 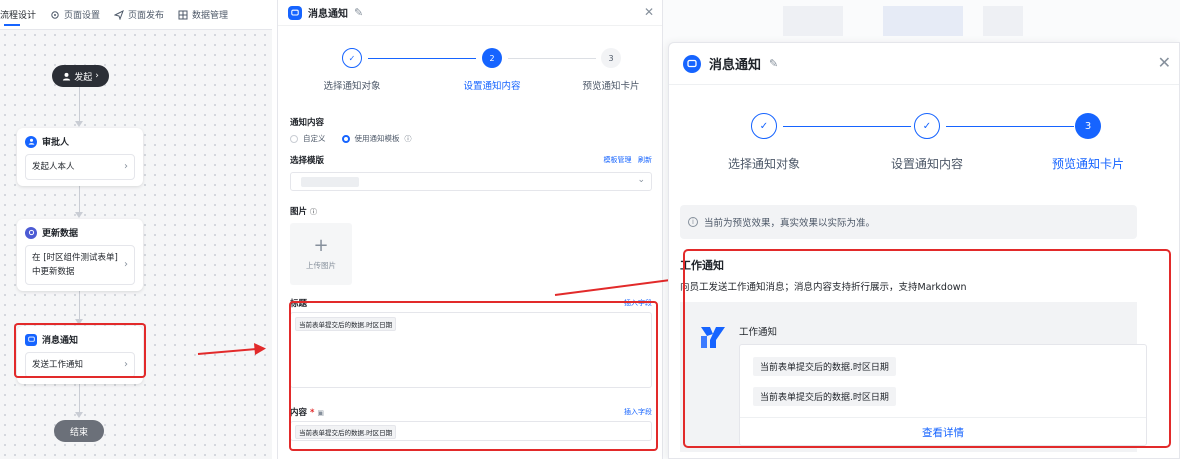 What do you see at coordinates (82, 16) in the screenshot?
I see `tab-page-settings-label: 页面设置` at bounding box center [82, 16].